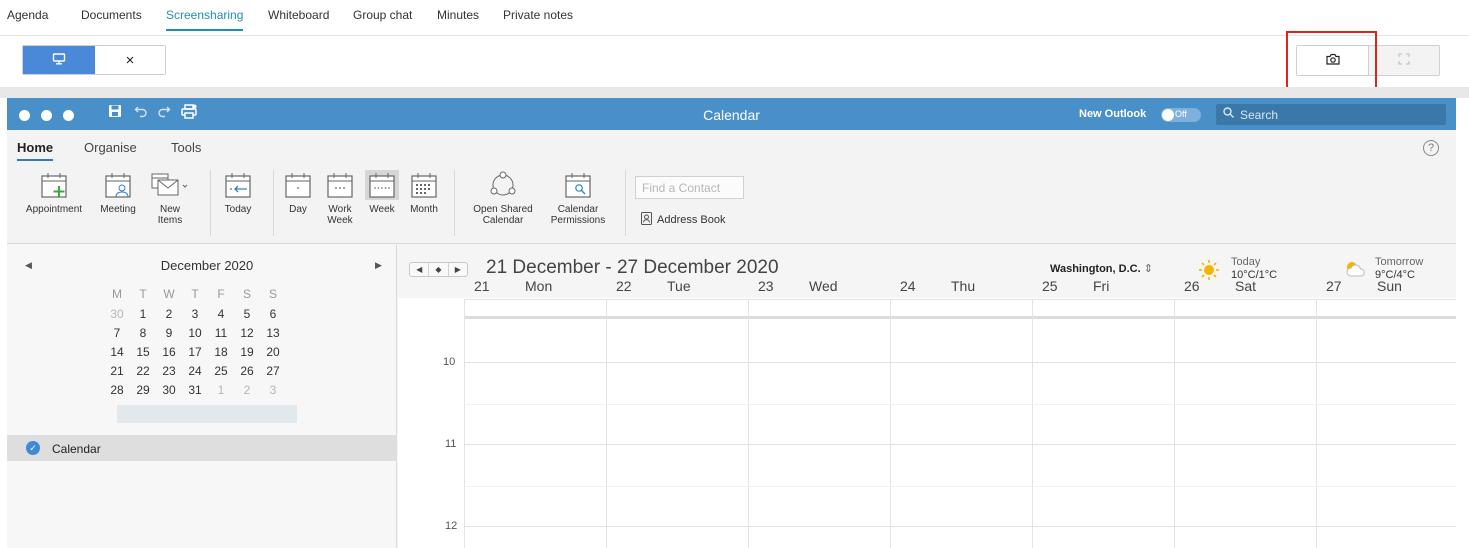 This screenshot has height=548, width=1469. I want to click on day-header-name: Mon, so click(538, 286).